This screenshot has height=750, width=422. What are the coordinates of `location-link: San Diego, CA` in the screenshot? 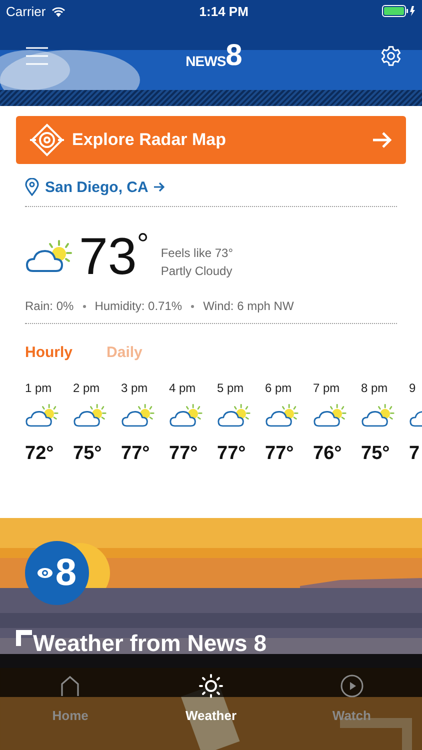 It's located at (95, 187).